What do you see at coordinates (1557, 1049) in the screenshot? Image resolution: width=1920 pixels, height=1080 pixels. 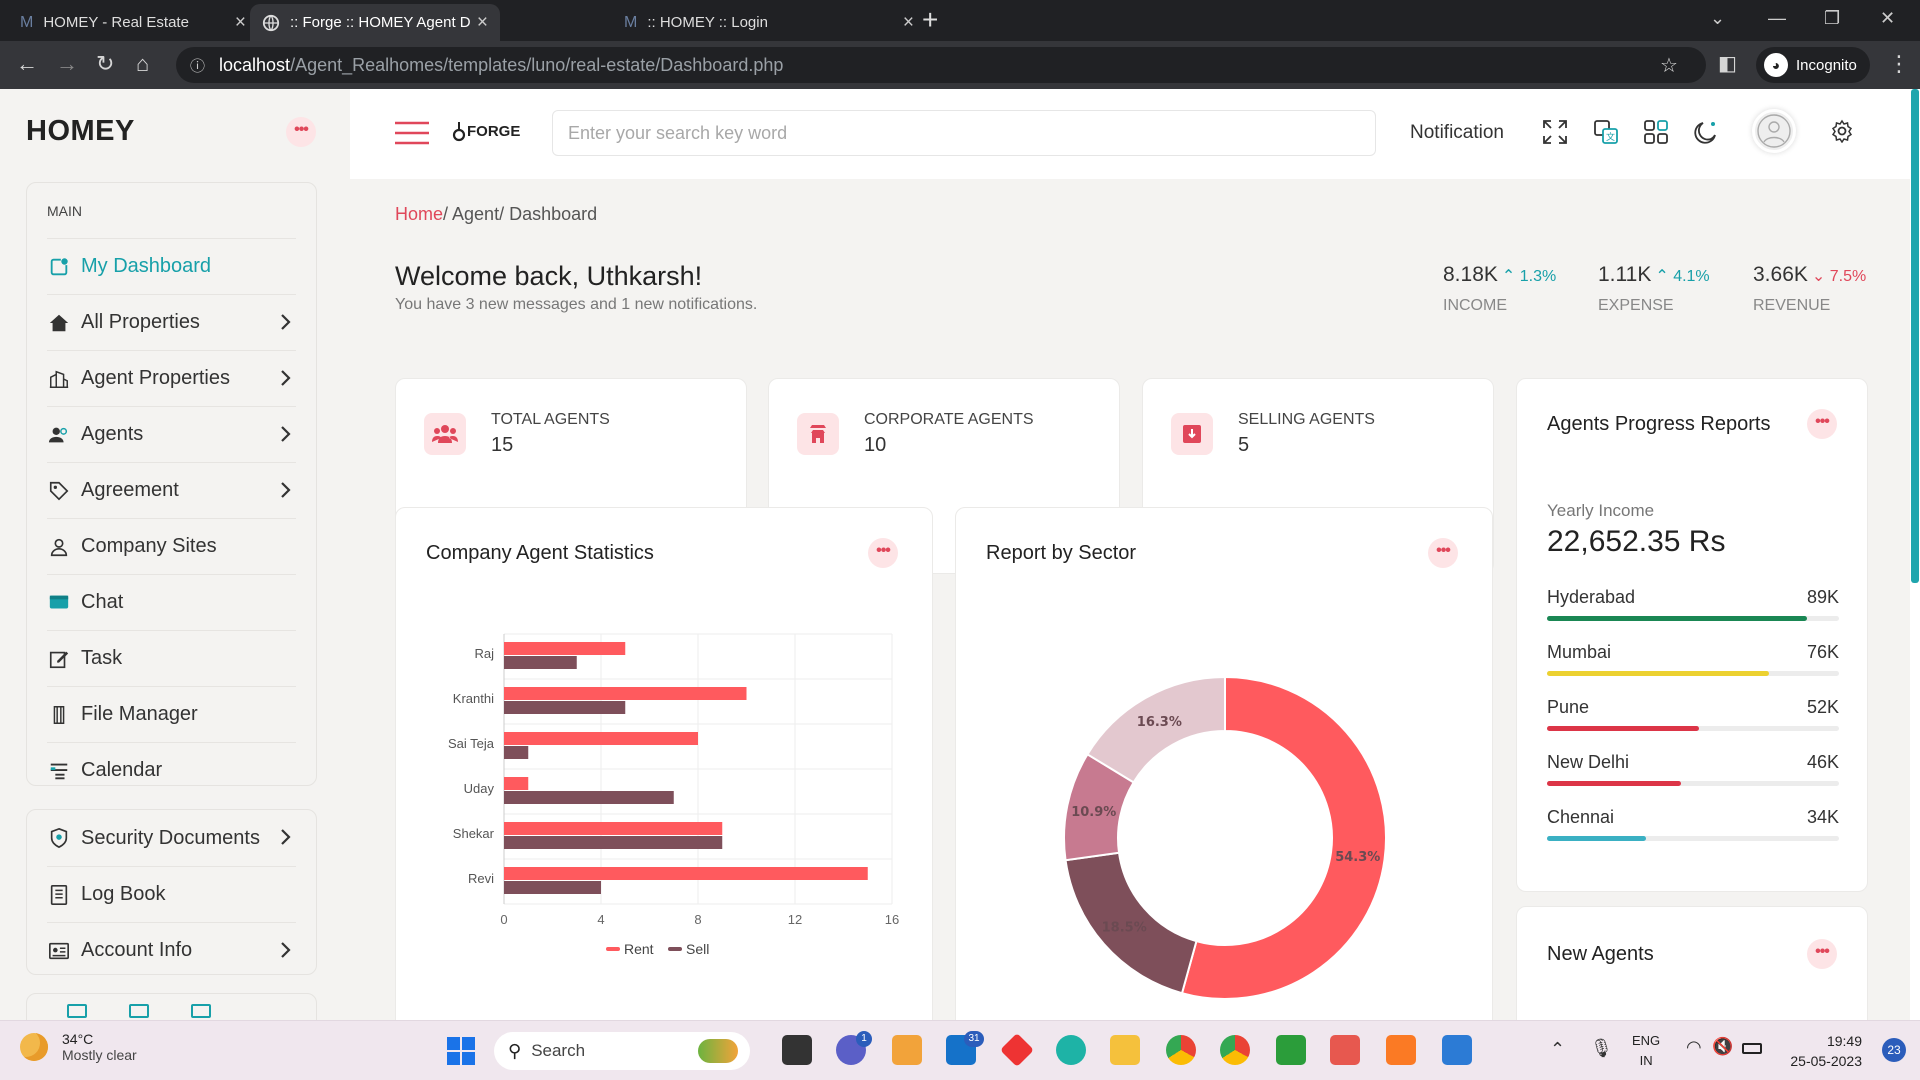 I see `tray-overflow-icon: ⌃` at bounding box center [1557, 1049].